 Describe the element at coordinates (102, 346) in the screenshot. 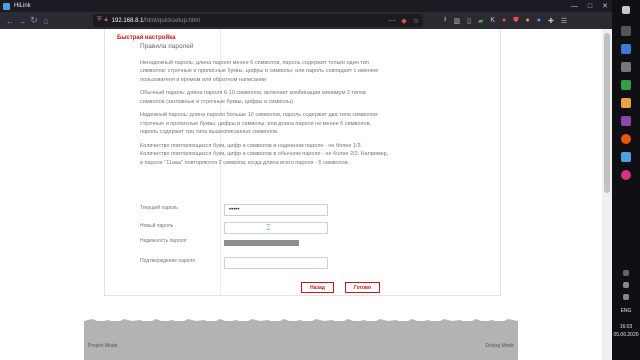

I see `project-mode-link: Project Mode` at that location.